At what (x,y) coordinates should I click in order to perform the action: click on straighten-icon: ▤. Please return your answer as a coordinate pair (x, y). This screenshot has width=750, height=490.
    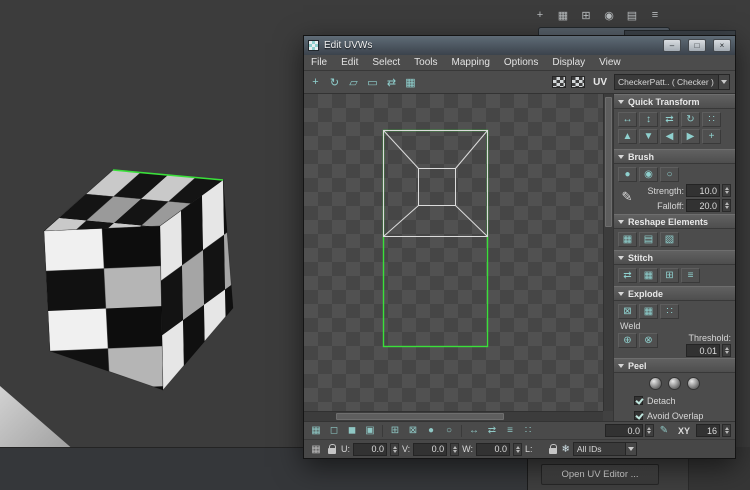
    Looking at the image, I should click on (648, 239).